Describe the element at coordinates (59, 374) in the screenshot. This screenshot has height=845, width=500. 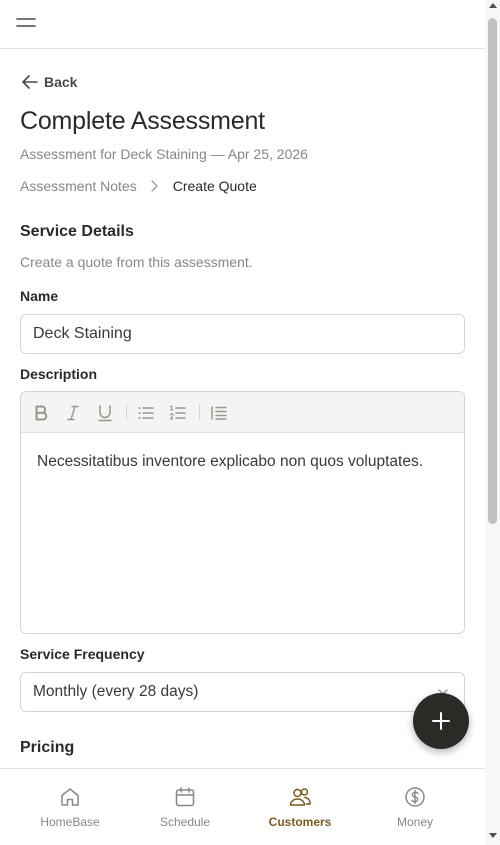
I see `description-label: Description` at that location.